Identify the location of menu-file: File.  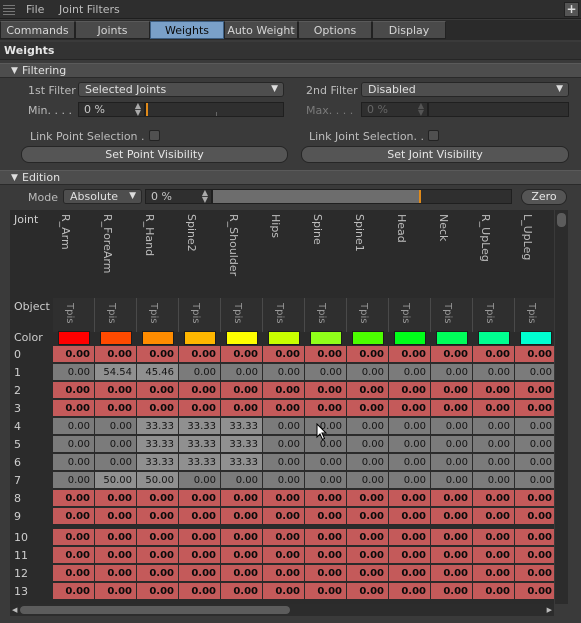
(35, 9).